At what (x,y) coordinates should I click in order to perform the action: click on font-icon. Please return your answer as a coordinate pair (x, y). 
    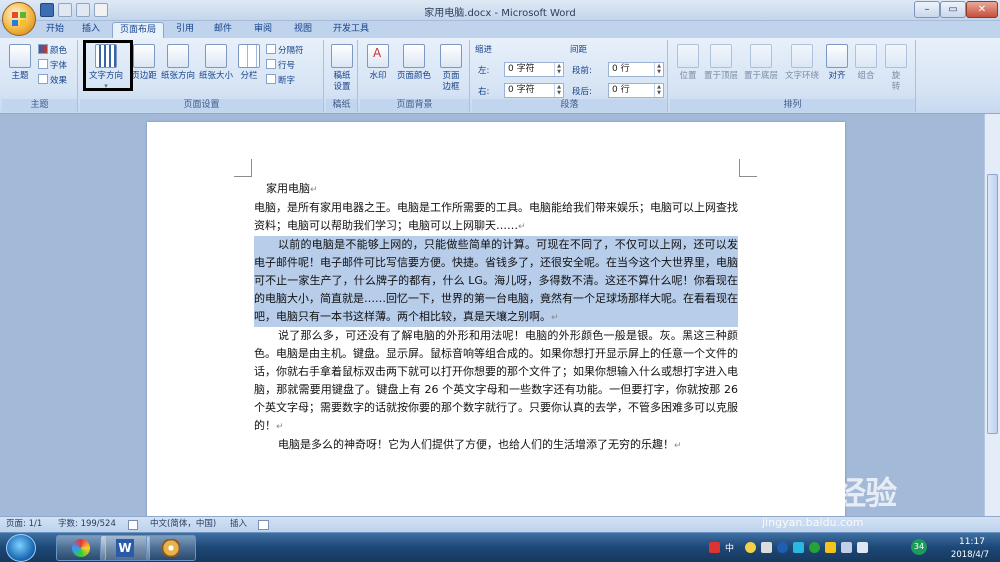
    Looking at the image, I should click on (43, 64).